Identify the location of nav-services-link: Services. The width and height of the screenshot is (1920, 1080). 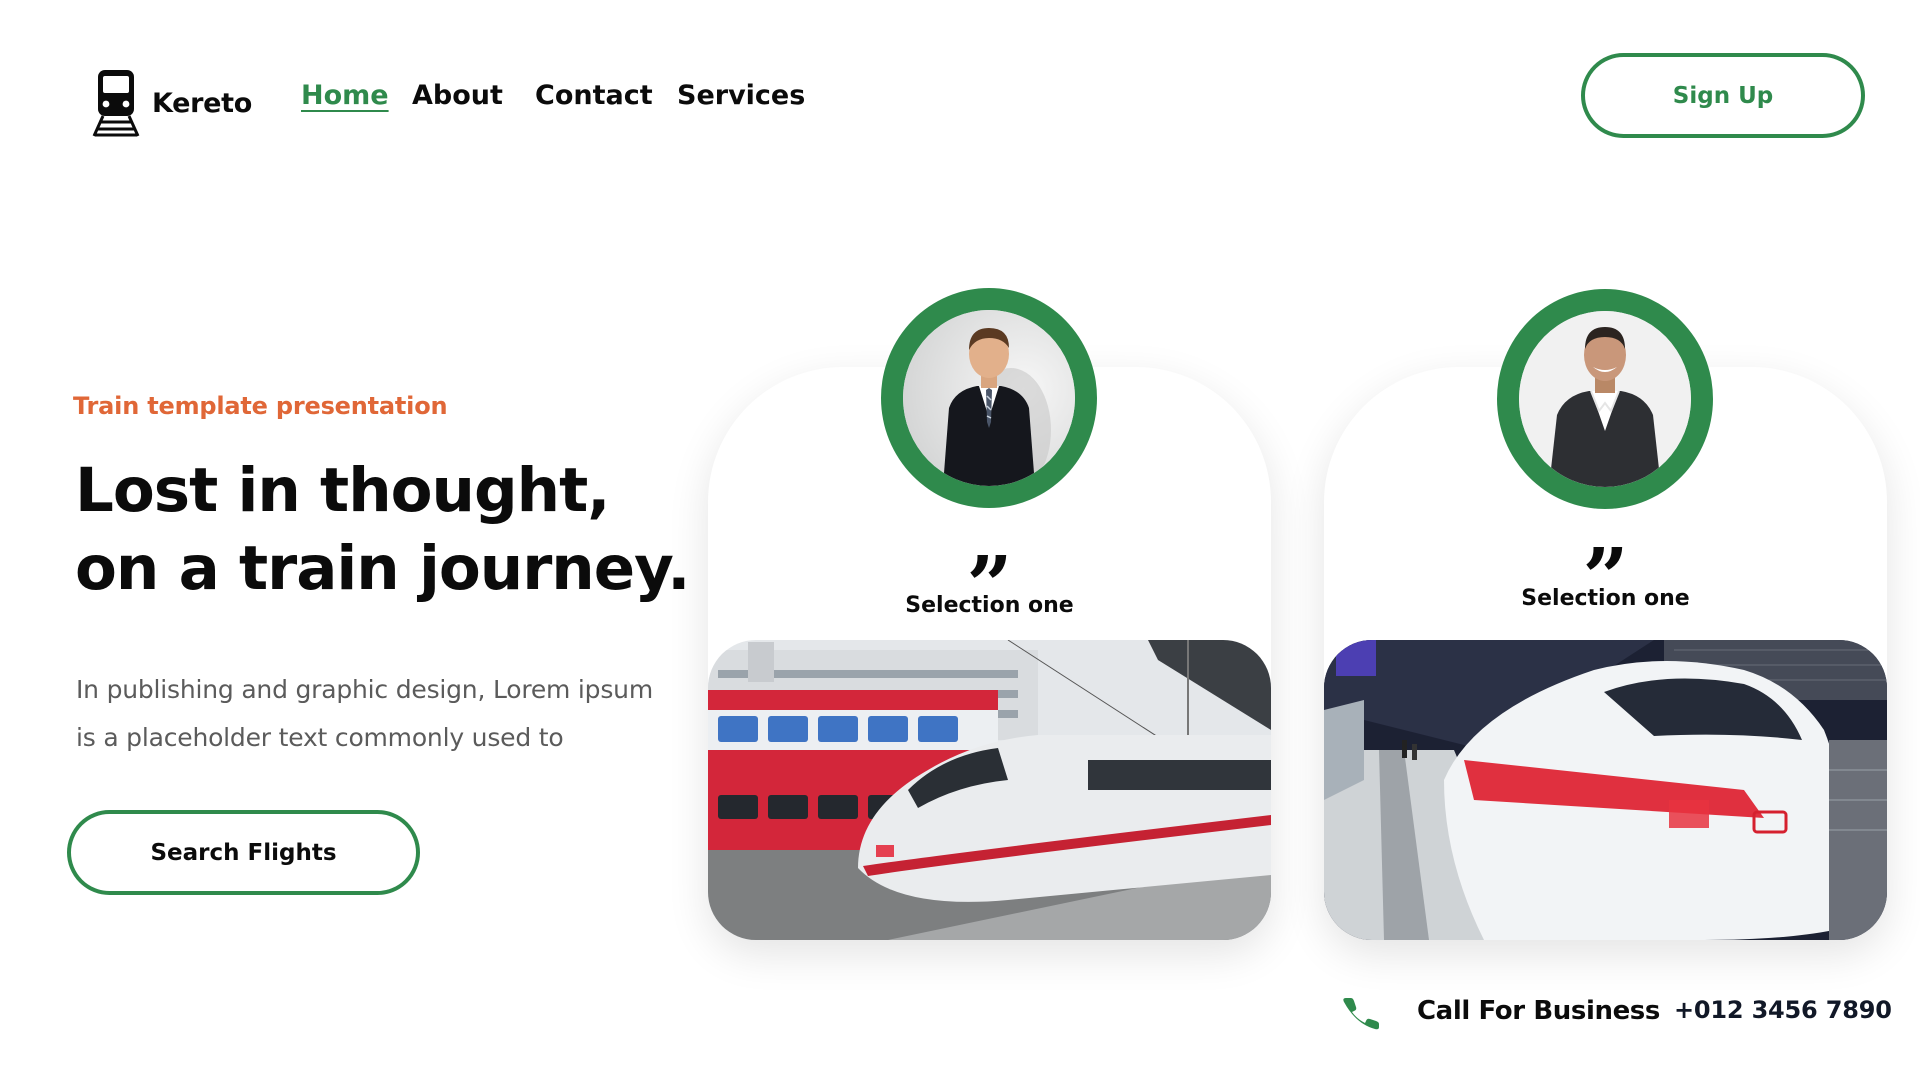
(747, 95).